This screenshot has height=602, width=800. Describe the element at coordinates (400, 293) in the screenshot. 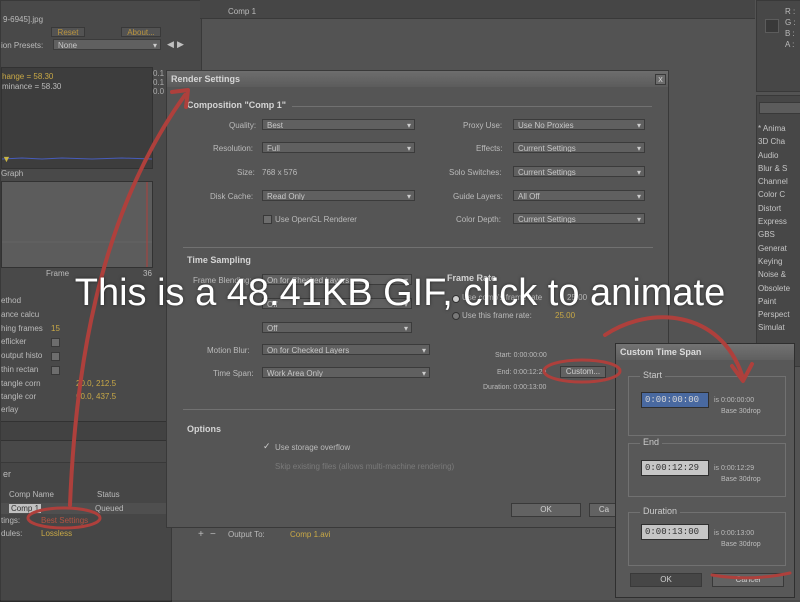

I see `animate-gif-banner: This is a 48.41KB GIF, click to animate` at that location.